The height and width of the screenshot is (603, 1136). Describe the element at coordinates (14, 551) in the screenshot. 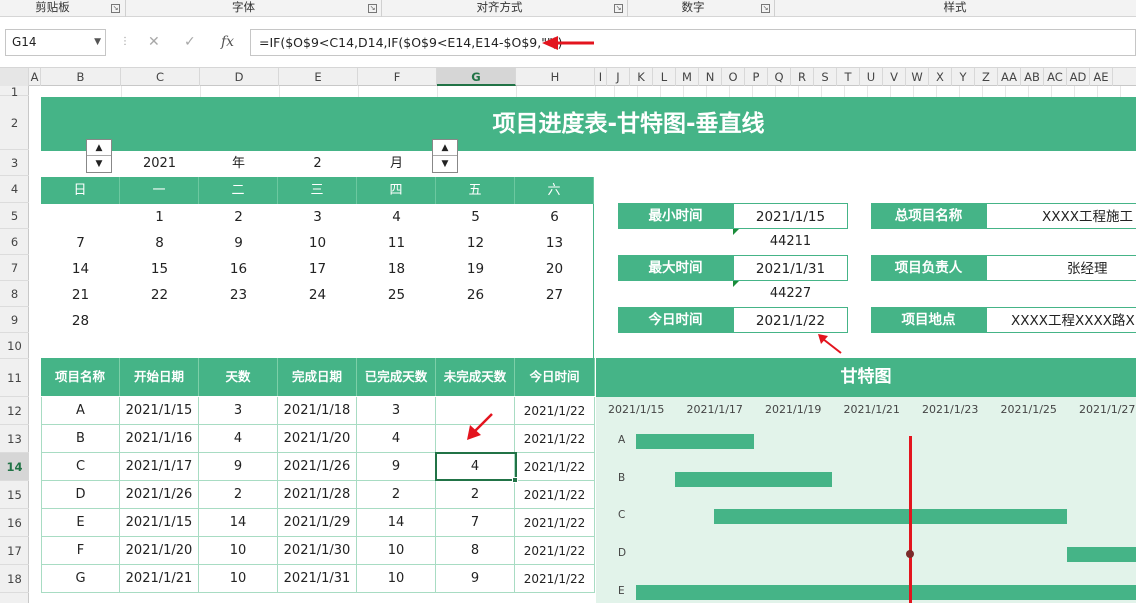

I see `row-header-17: 17` at that location.